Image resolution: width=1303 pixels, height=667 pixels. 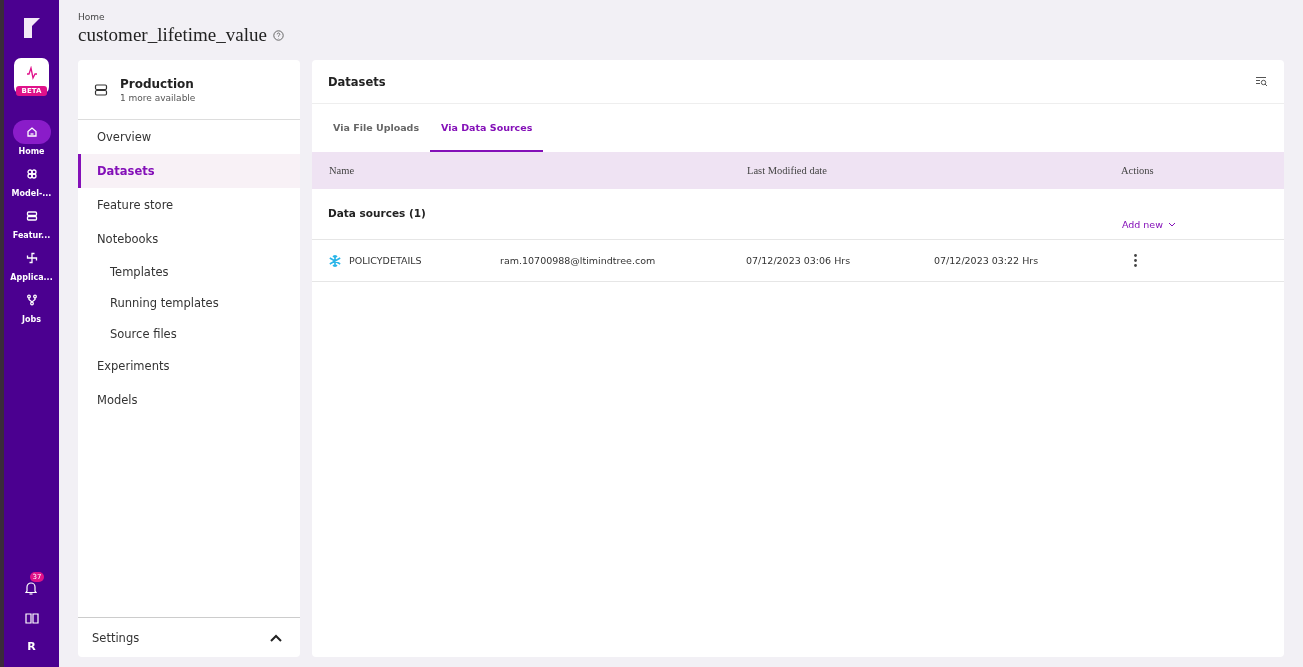 What do you see at coordinates (30, 588) in the screenshot?
I see `bell-icon` at bounding box center [30, 588].